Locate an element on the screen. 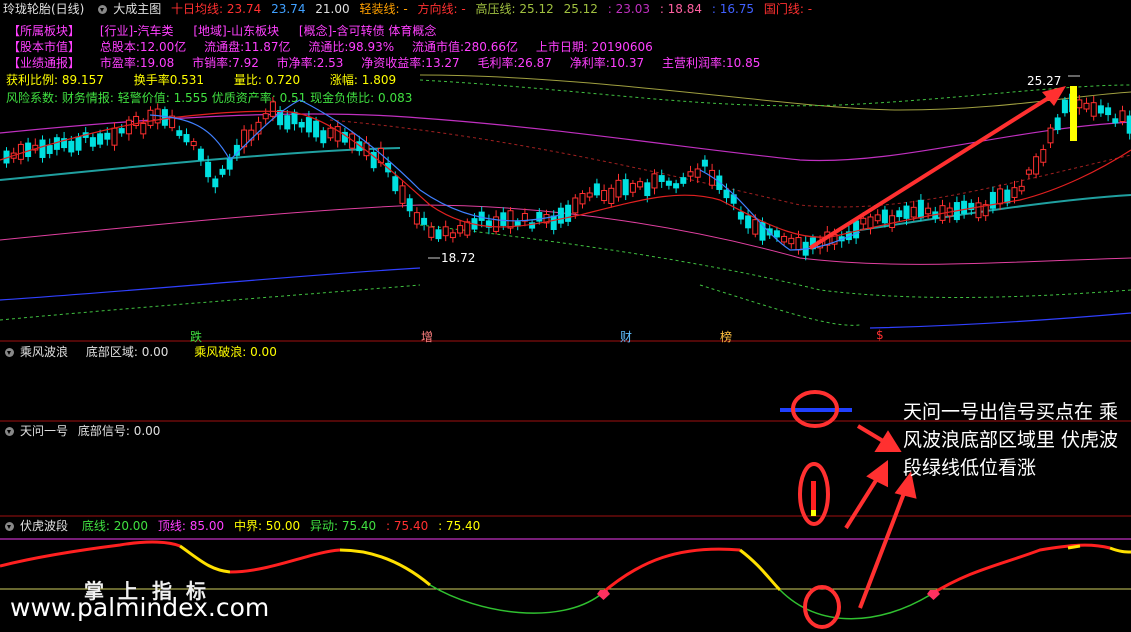 The width and height of the screenshot is (1131, 632). panel-3-dropdown-icon is located at coordinates (9, 526).